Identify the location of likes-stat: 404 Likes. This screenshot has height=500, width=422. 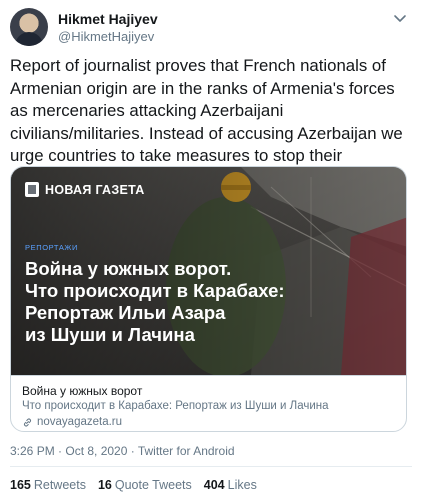
(230, 485).